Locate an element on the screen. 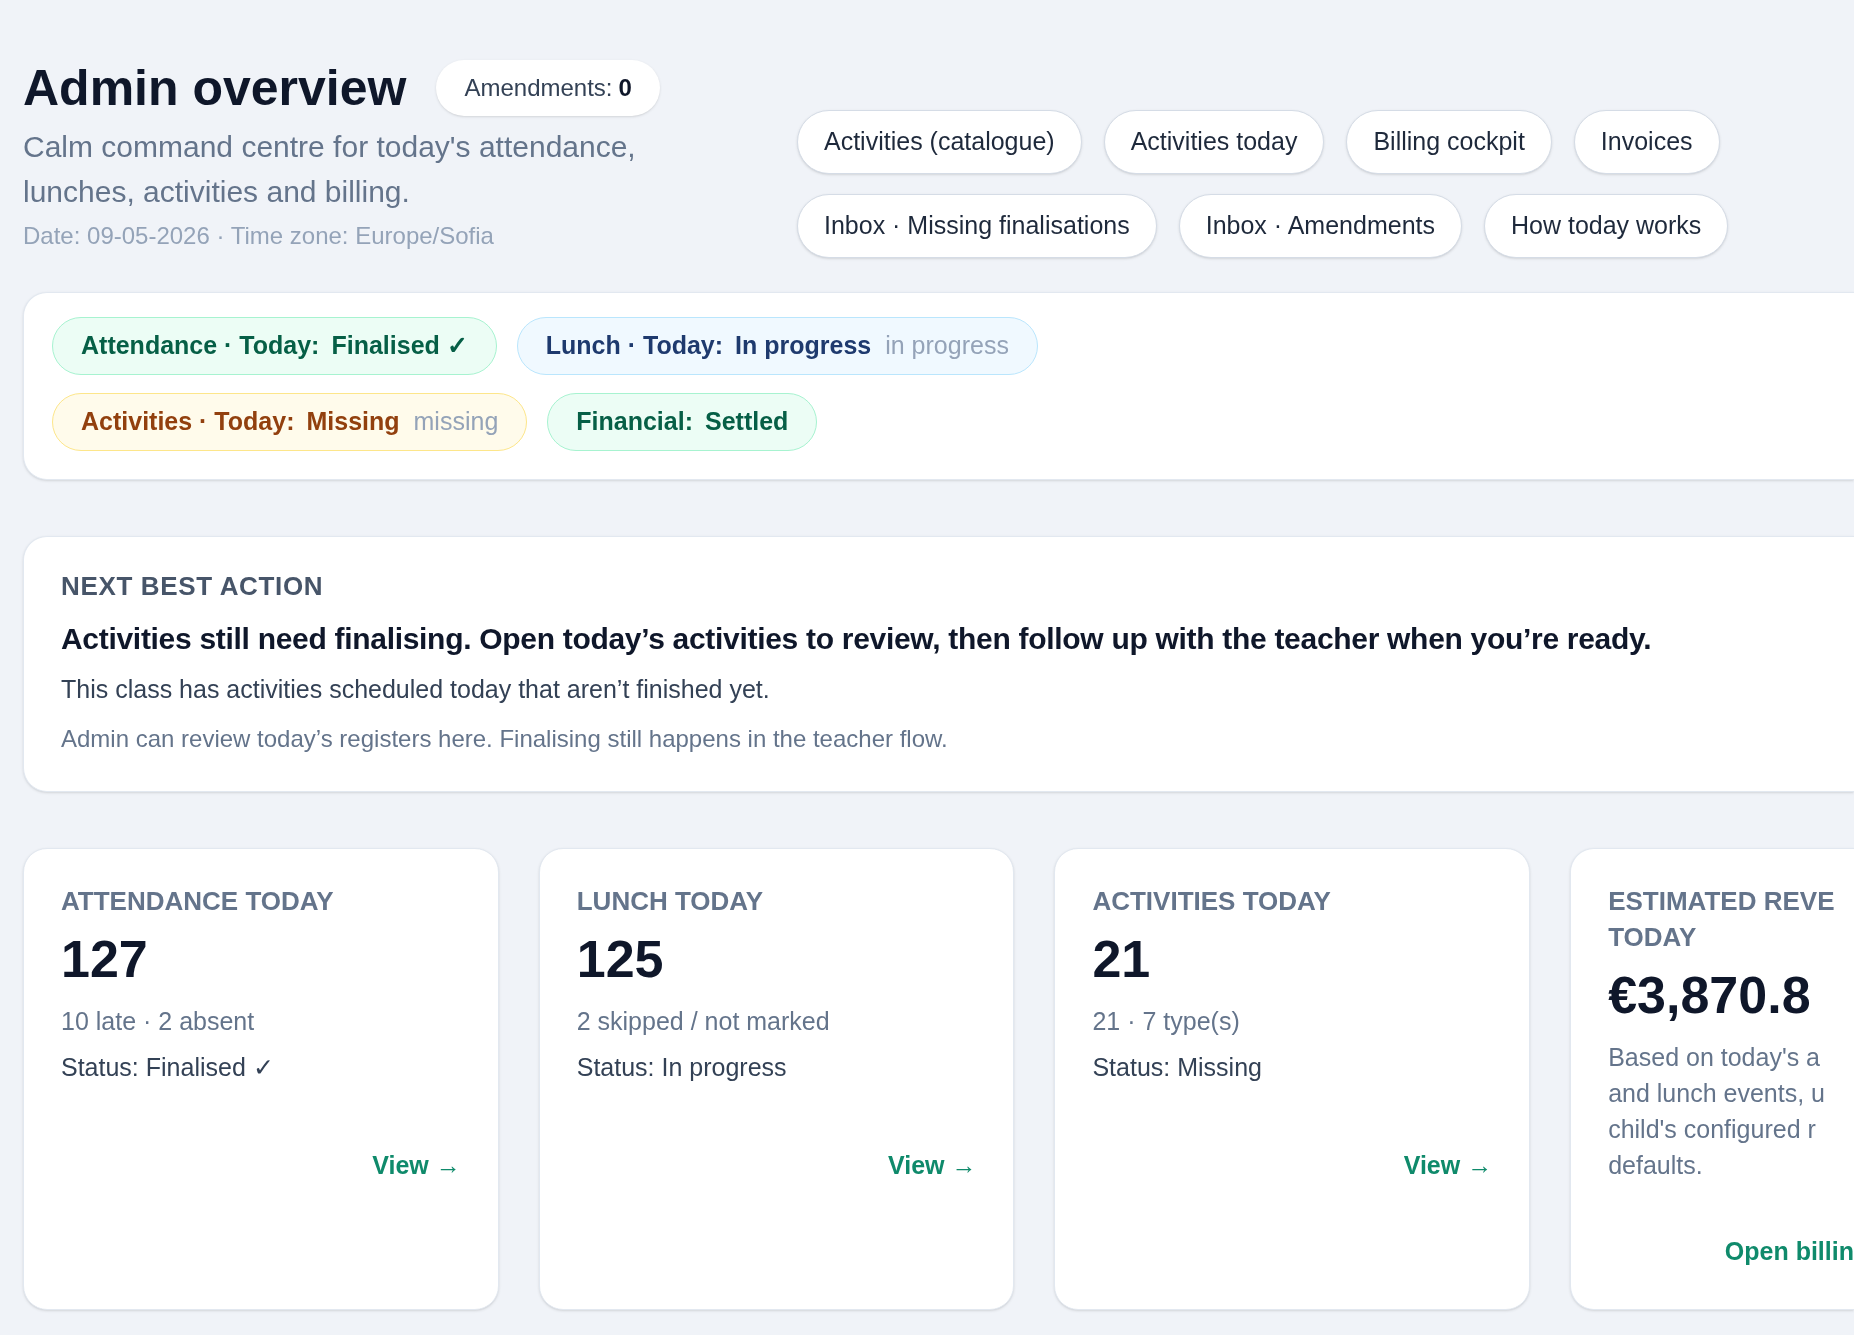  metric-status: Status: Missing is located at coordinates (1177, 1067).